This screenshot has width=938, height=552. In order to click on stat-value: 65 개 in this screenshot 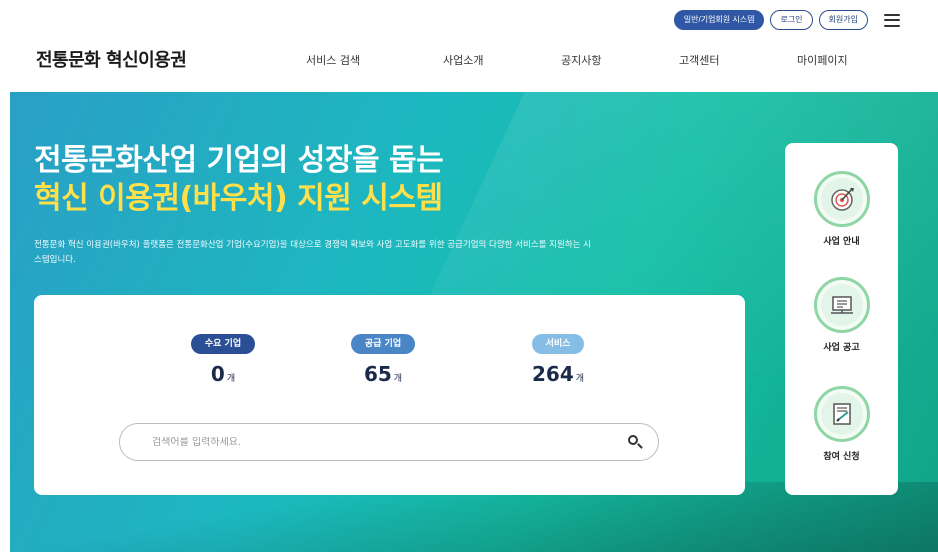, I will do `click(383, 374)`.